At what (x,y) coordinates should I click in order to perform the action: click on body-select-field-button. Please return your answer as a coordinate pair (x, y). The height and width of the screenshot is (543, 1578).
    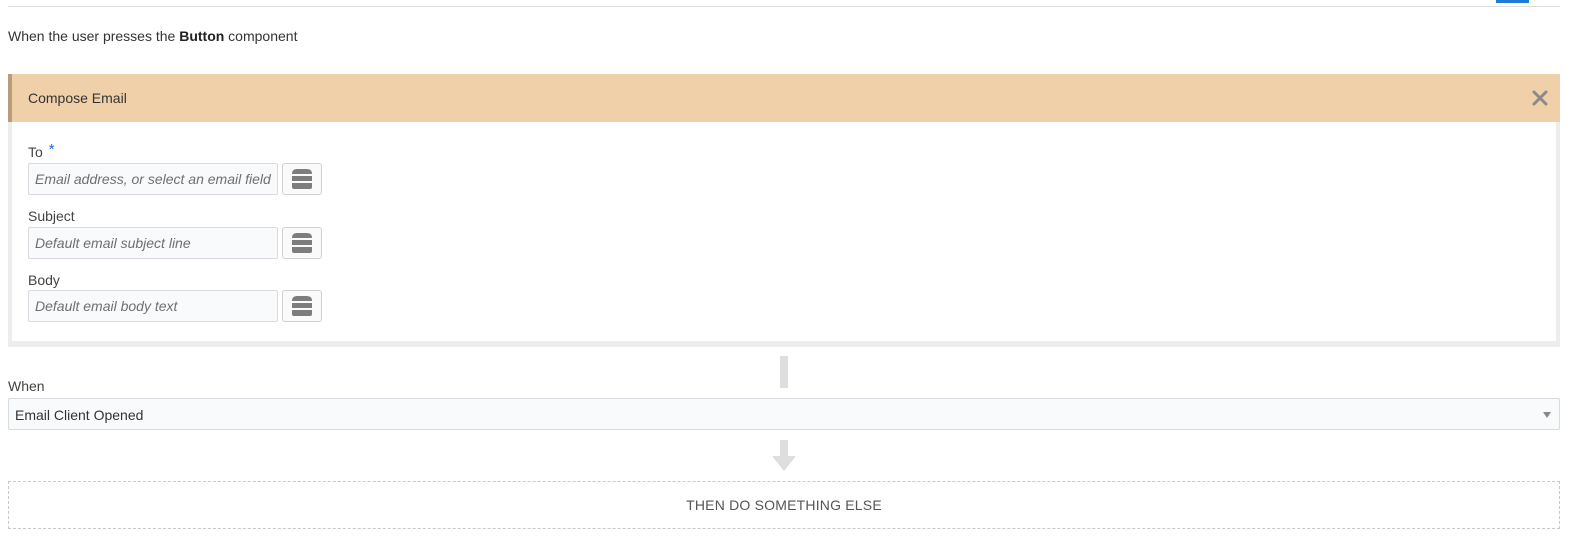
    Looking at the image, I should click on (302, 306).